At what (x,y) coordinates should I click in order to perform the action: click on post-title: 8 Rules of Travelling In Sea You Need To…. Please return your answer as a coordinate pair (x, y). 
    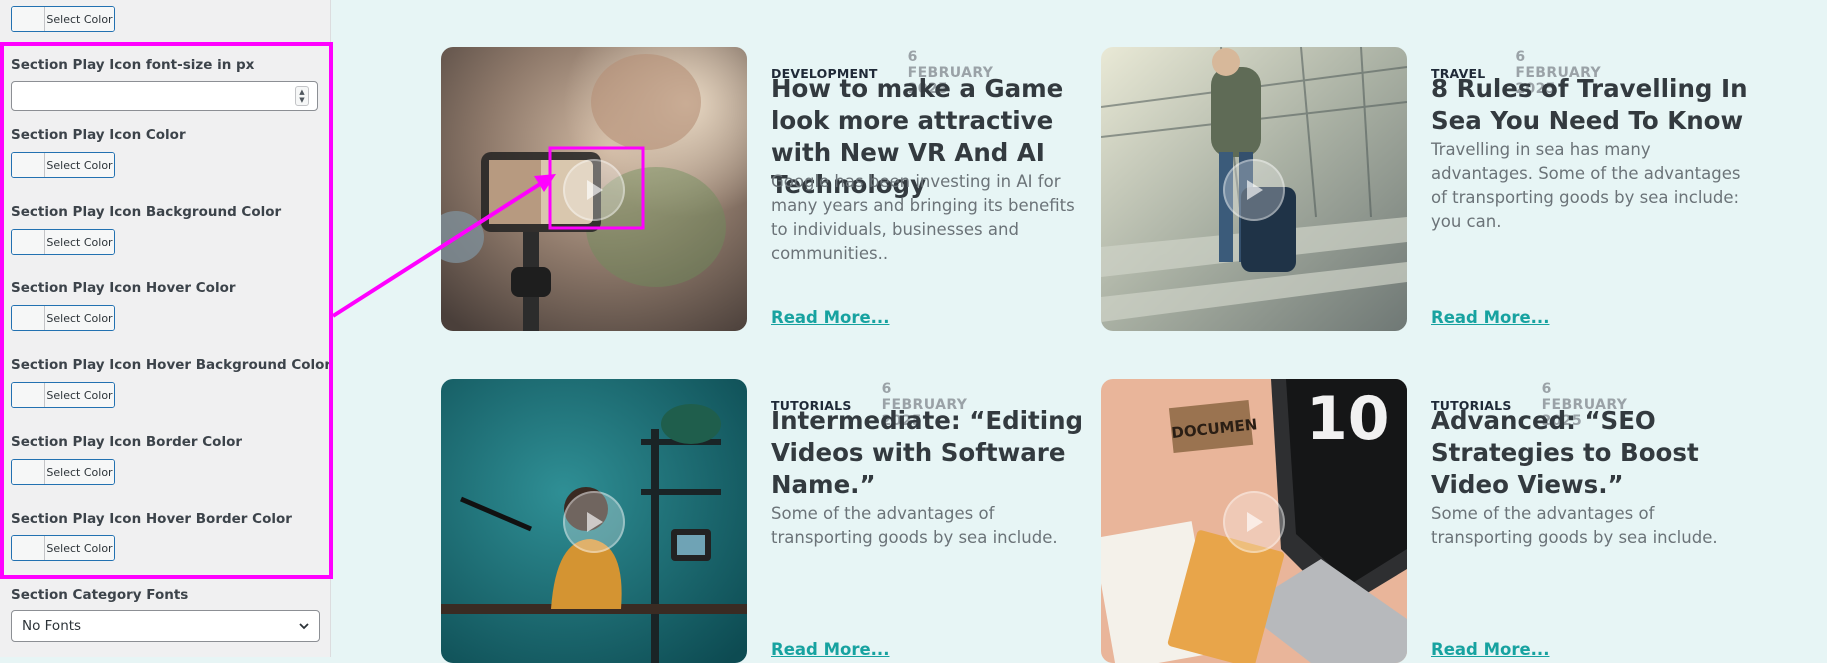
    Looking at the image, I should click on (1591, 105).